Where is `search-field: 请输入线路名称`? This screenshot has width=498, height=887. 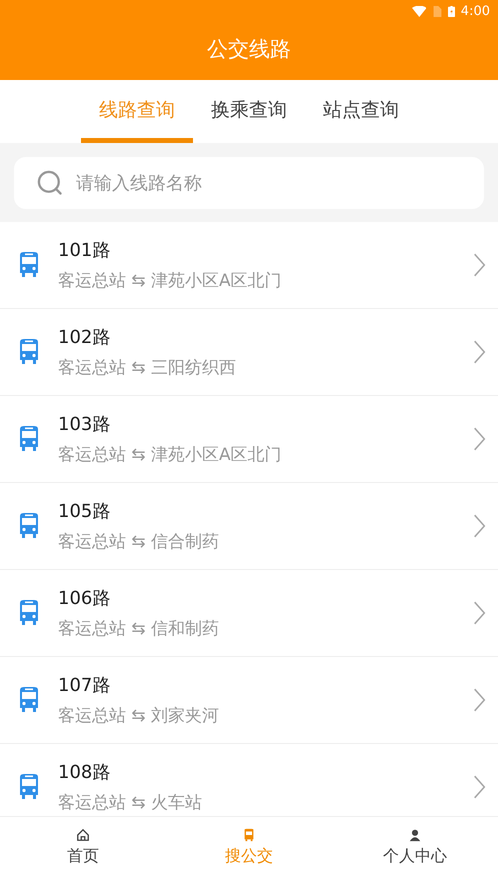 search-field: 请输入线路名称 is located at coordinates (249, 183).